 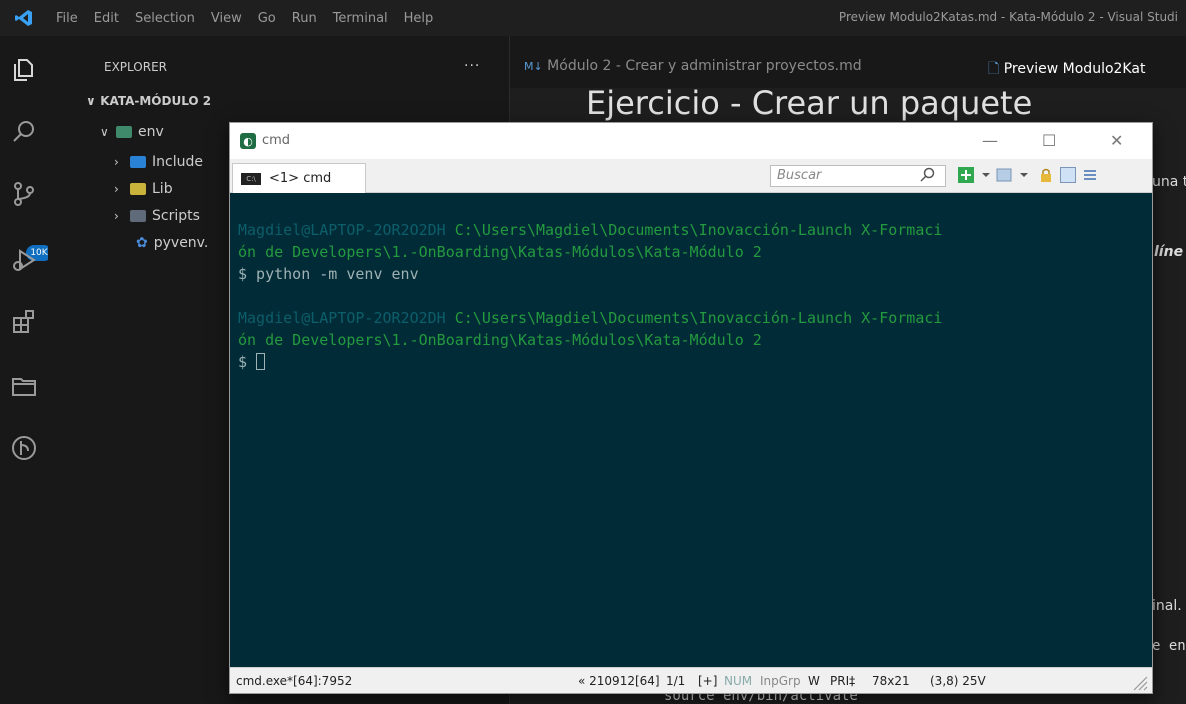 I want to click on menu-file: File, so click(x=67, y=18).